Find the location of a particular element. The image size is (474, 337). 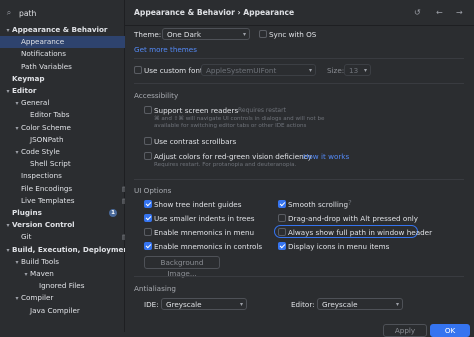

tree-item: Shell Script is located at coordinates (72, 164).